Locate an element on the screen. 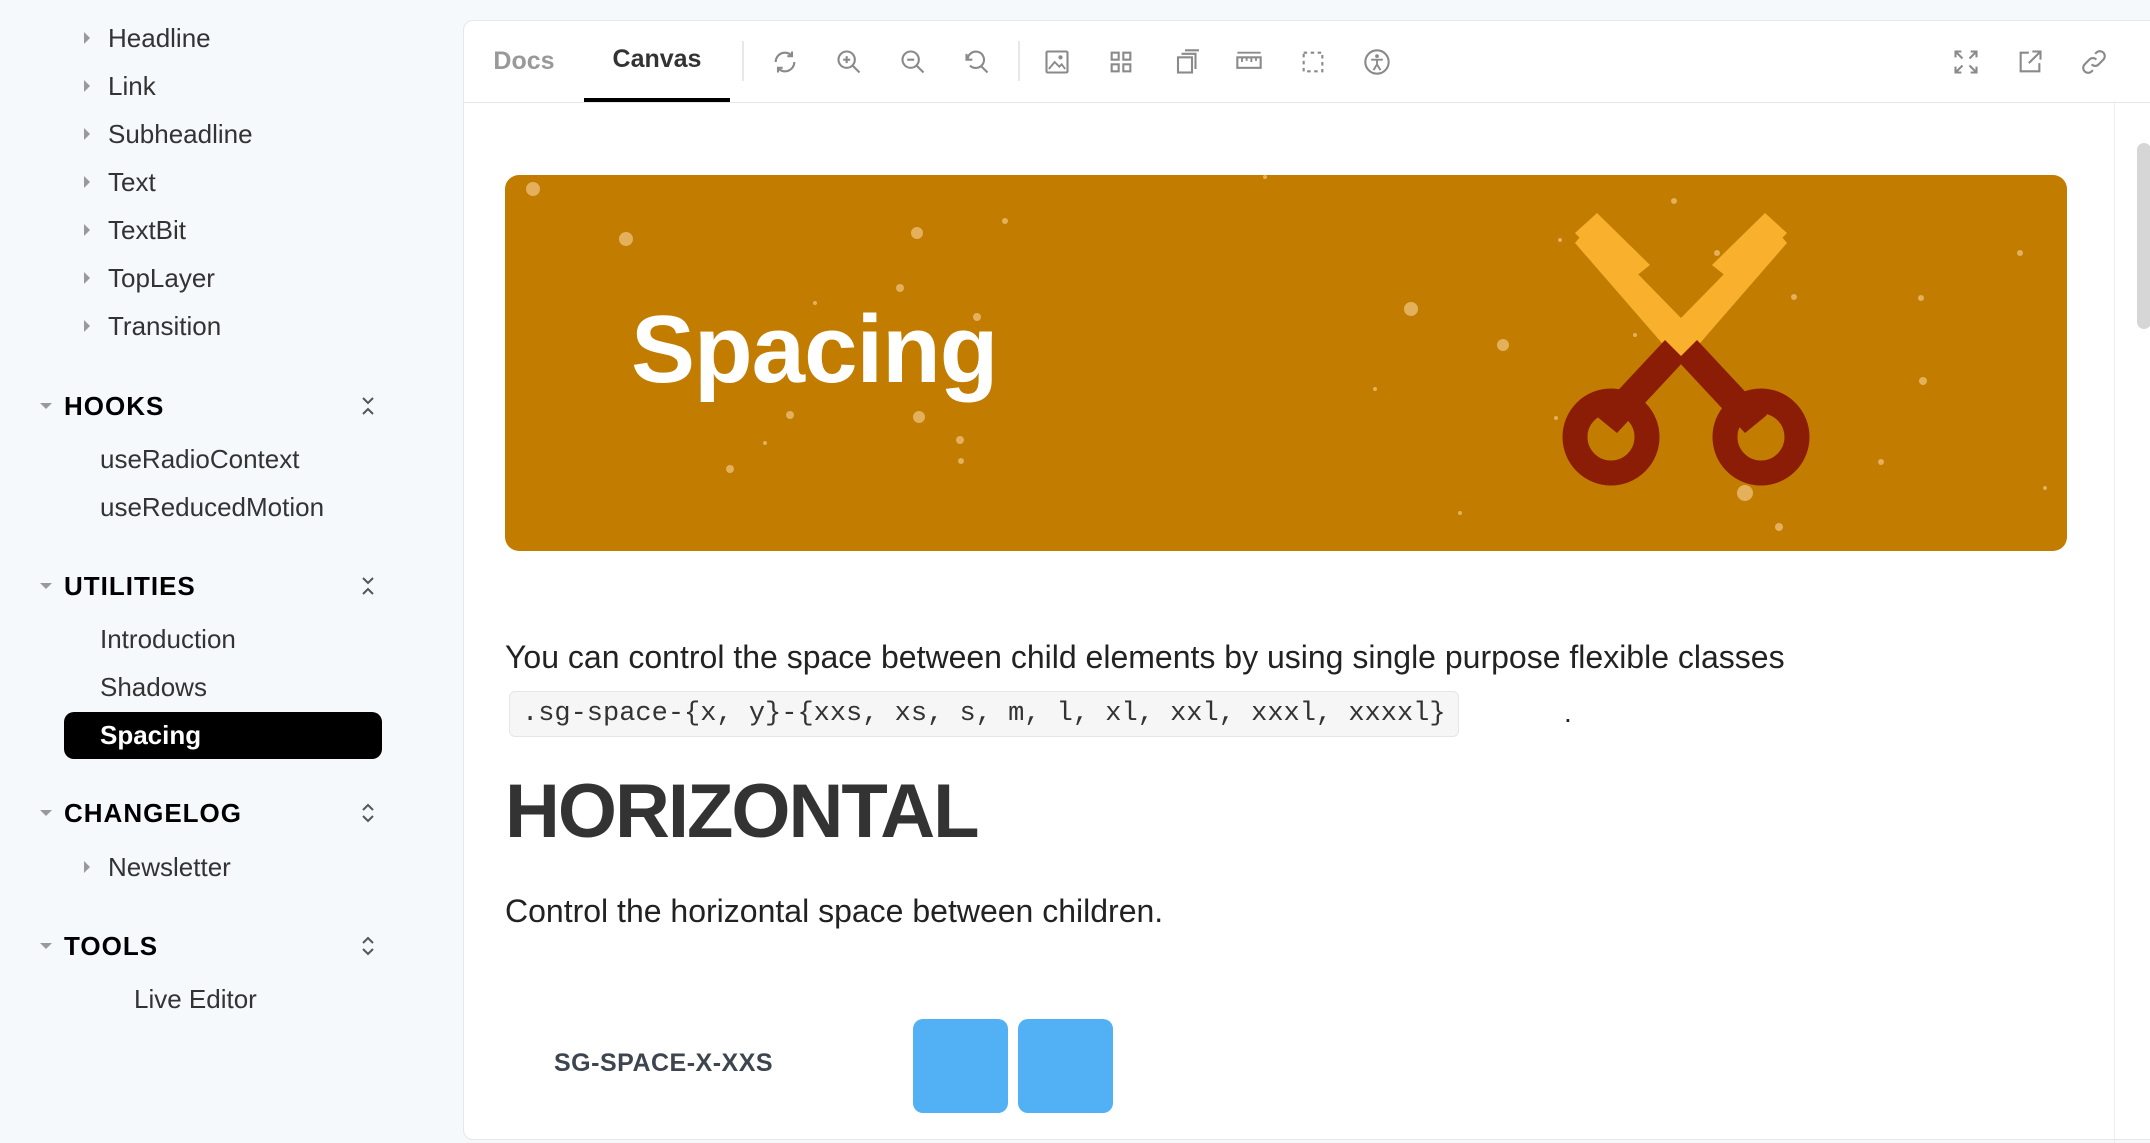  sidebar-item-label: Headline is located at coordinates (159, 37).